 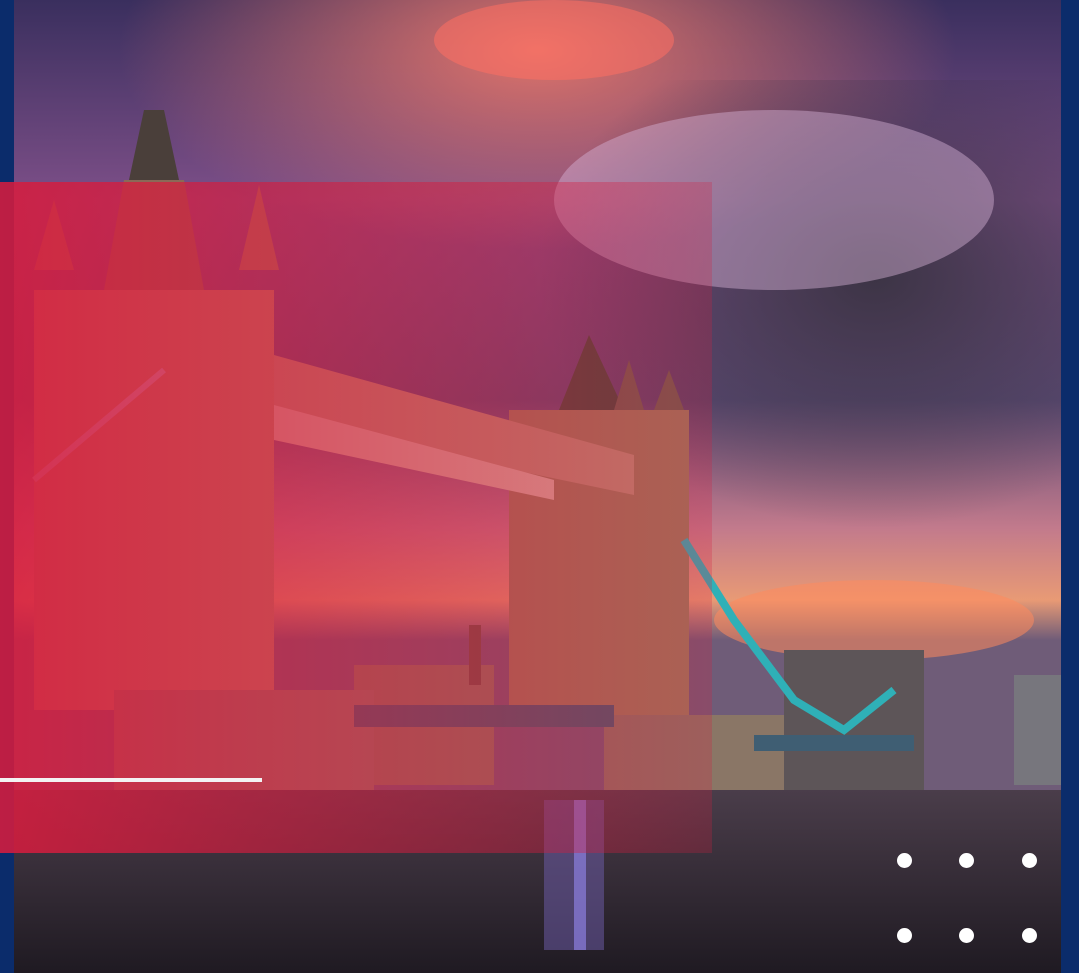 What do you see at coordinates (131, 780) in the screenshot?
I see `accent-divider-line` at bounding box center [131, 780].